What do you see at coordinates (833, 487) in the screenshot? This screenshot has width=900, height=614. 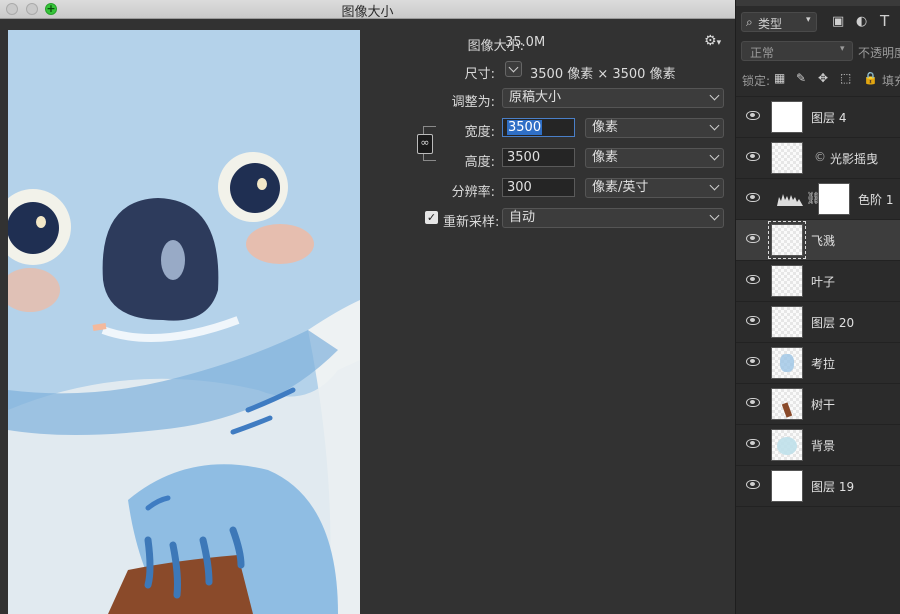 I see `layer-name: 图层 19` at bounding box center [833, 487].